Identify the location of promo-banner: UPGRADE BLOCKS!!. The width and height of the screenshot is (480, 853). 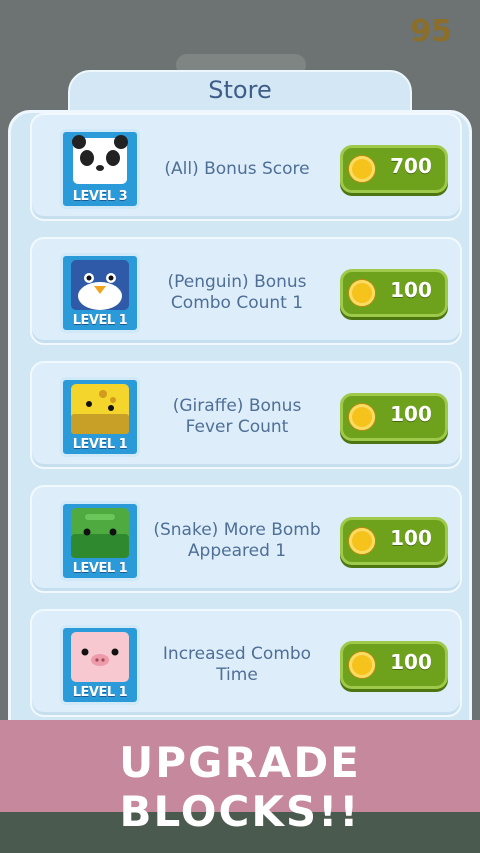
(240, 778).